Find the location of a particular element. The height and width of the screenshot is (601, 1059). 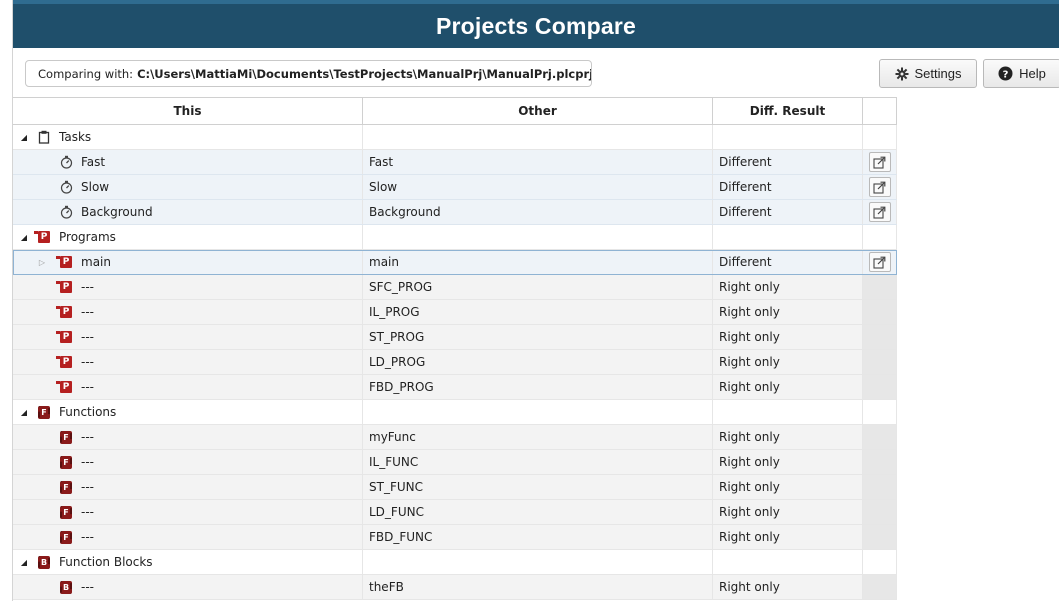

group-row: ◢ P Programs is located at coordinates (455, 237).